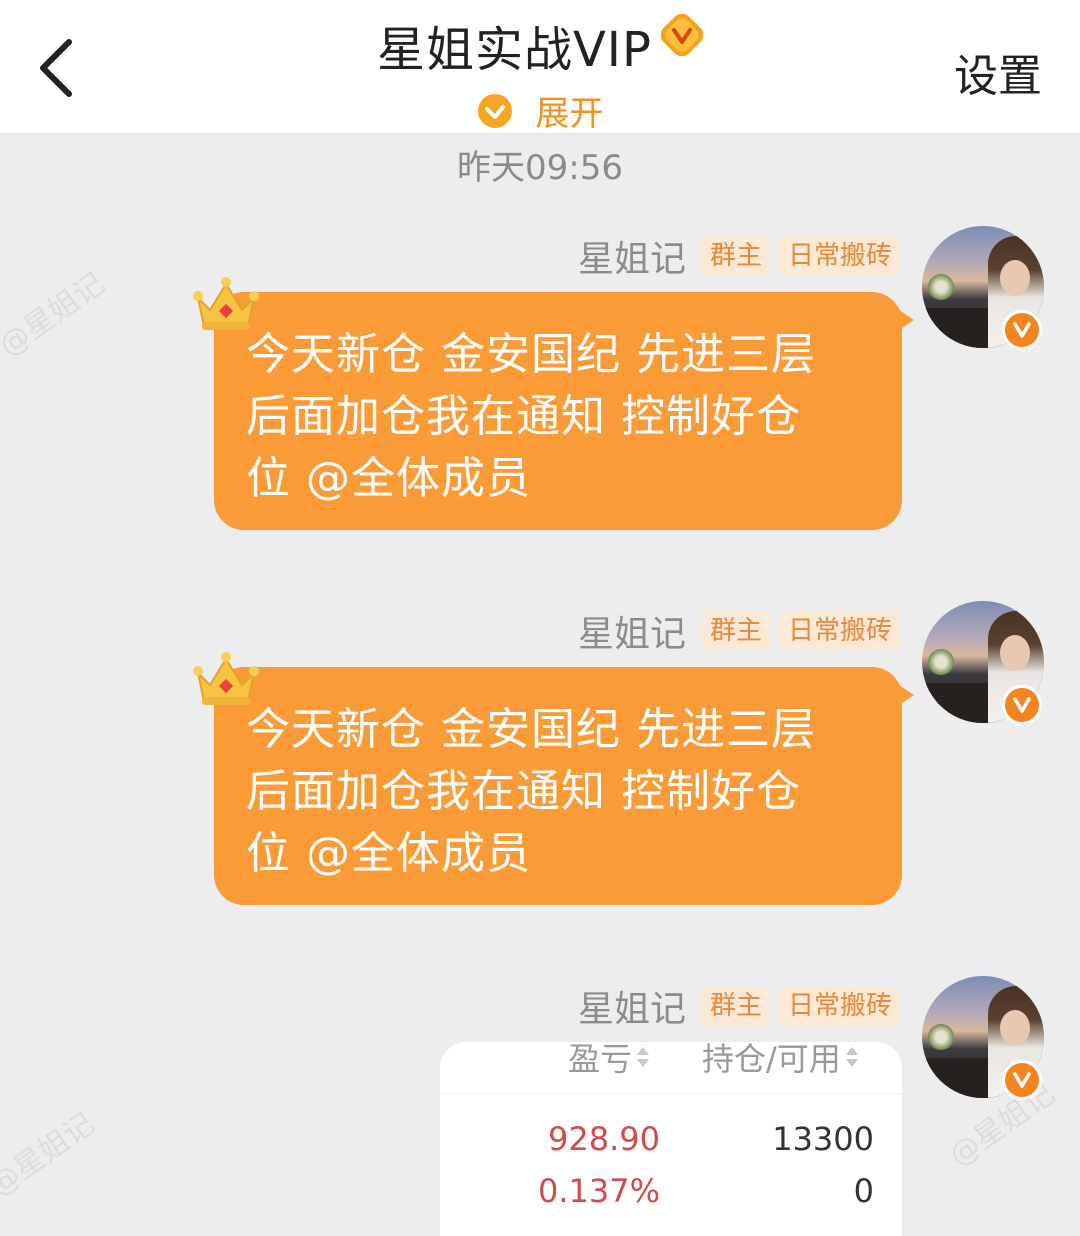  I want to click on settings-button: 设置, so click(998, 72).